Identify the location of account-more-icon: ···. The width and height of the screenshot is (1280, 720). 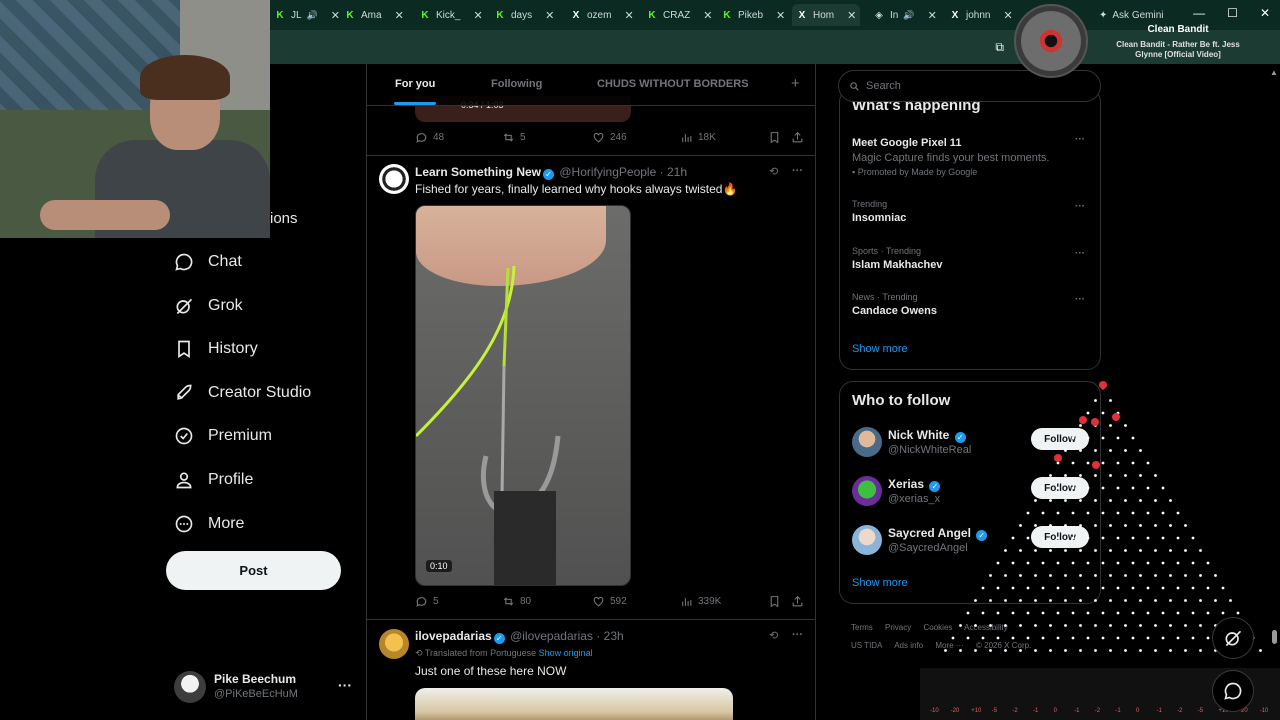
(345, 685).